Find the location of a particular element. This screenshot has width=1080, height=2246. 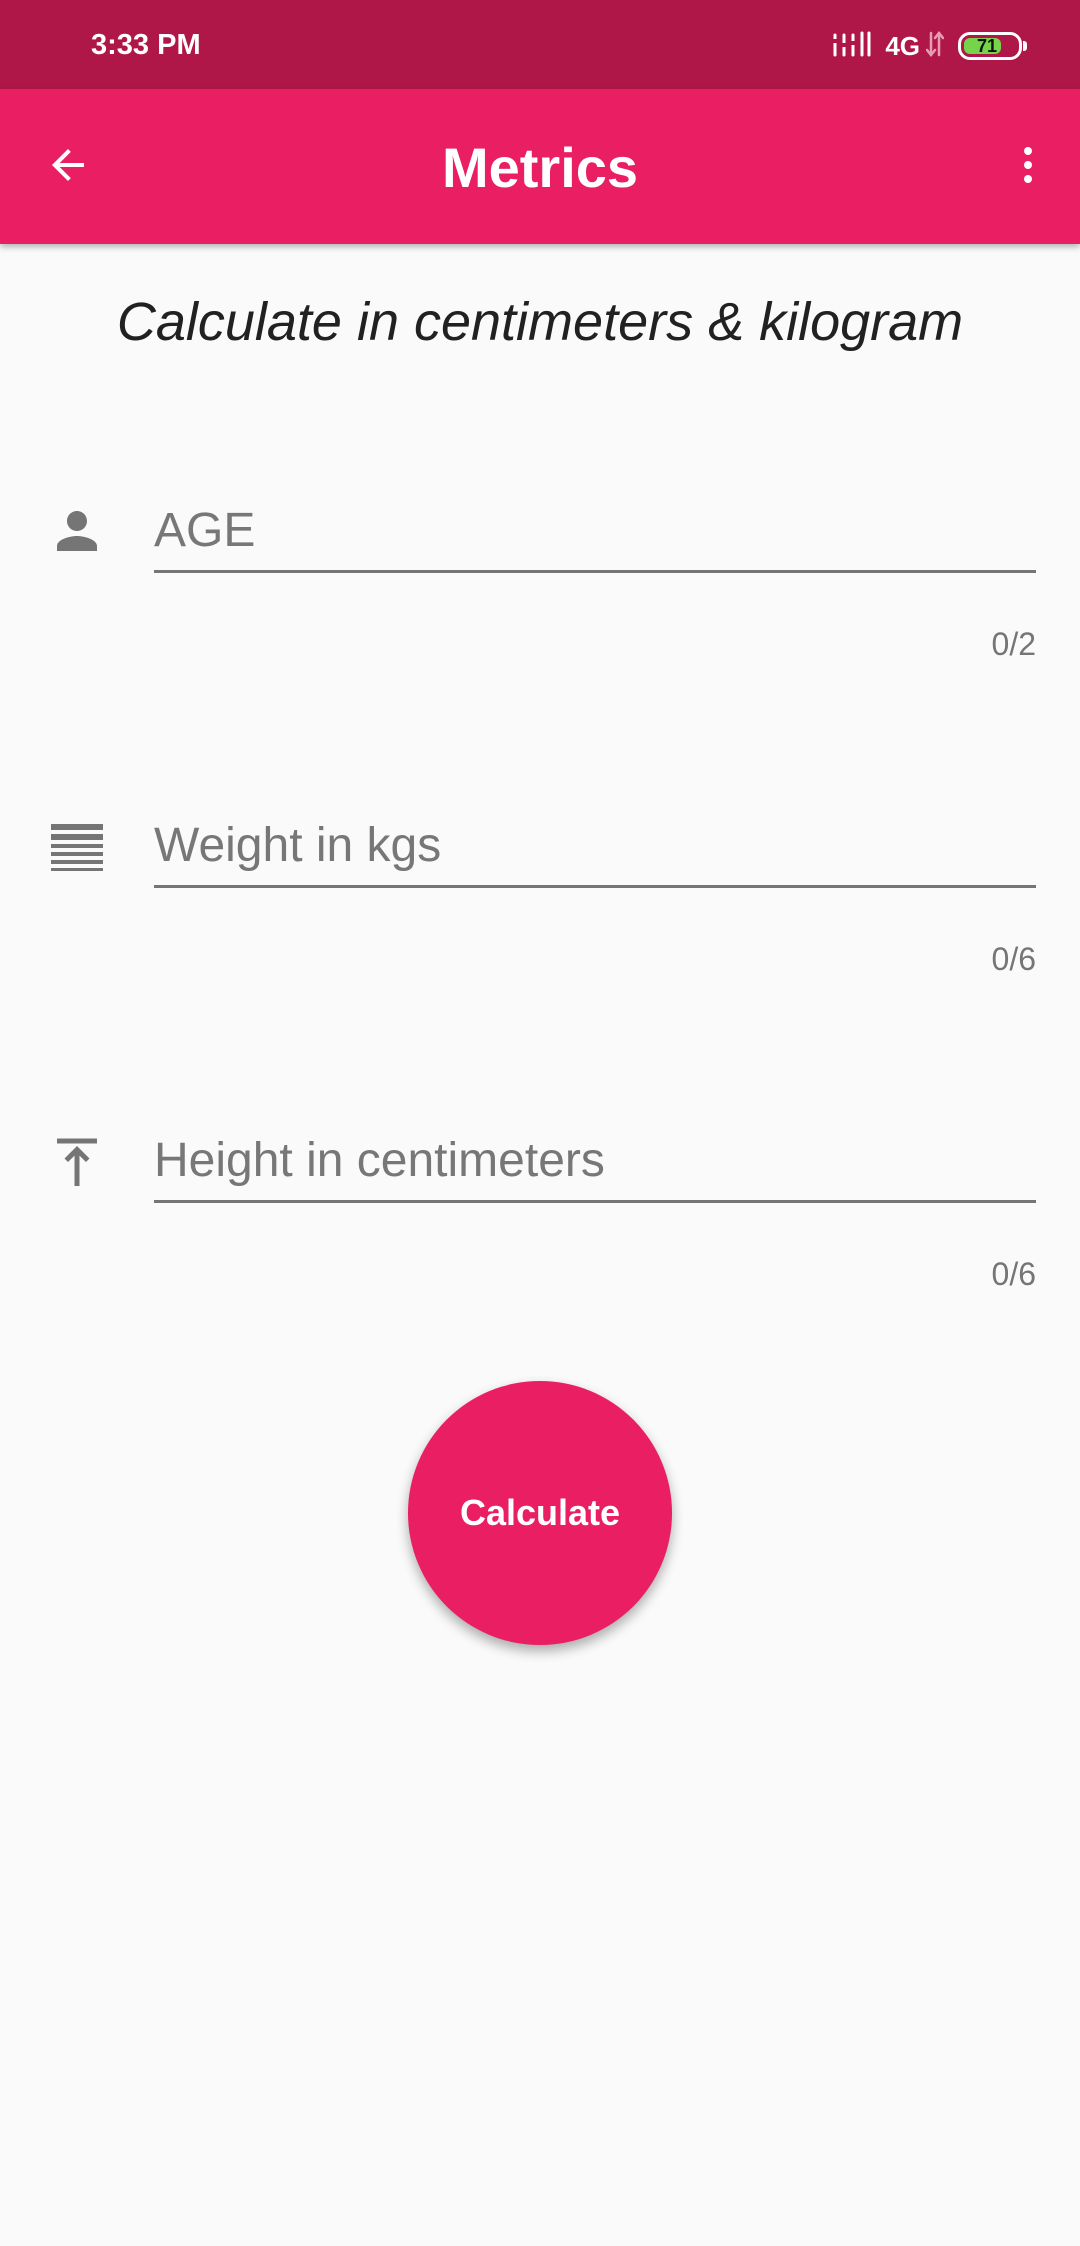

app-bar: Metrics is located at coordinates (540, 166).